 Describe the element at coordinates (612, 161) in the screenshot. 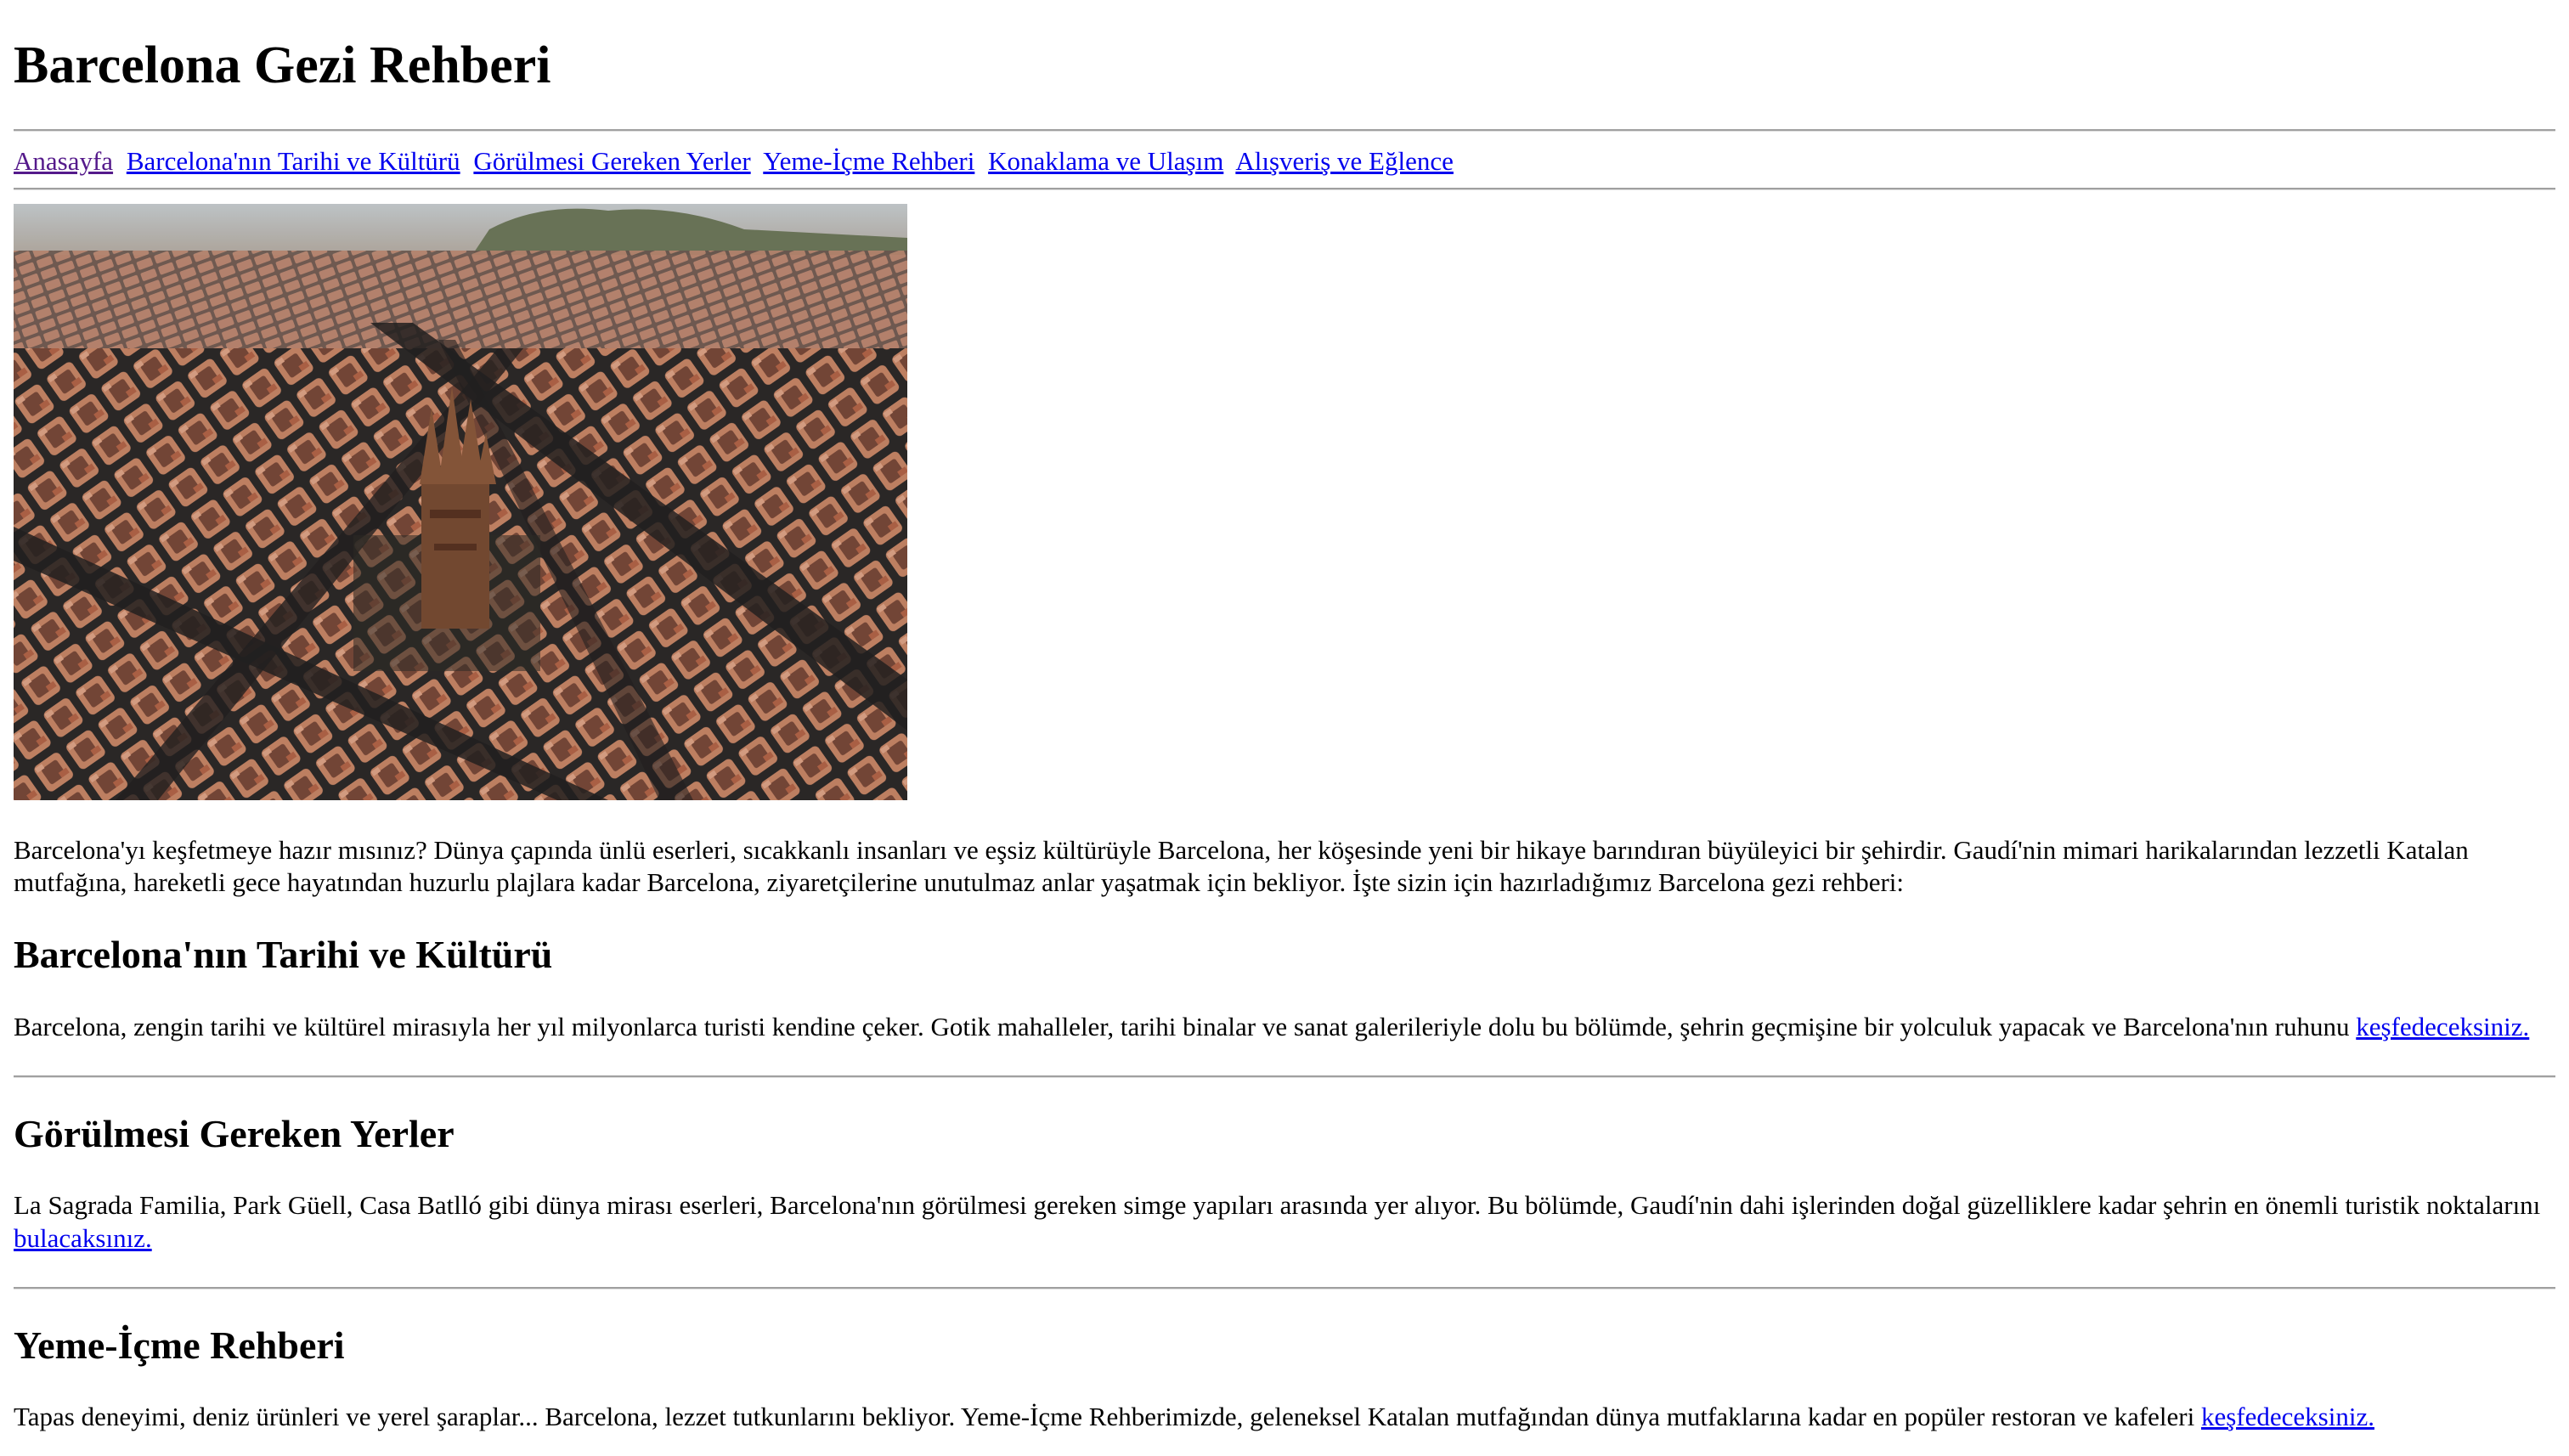

I see `nav-link-must-see: Görülmesi Gereken Yerler` at that location.